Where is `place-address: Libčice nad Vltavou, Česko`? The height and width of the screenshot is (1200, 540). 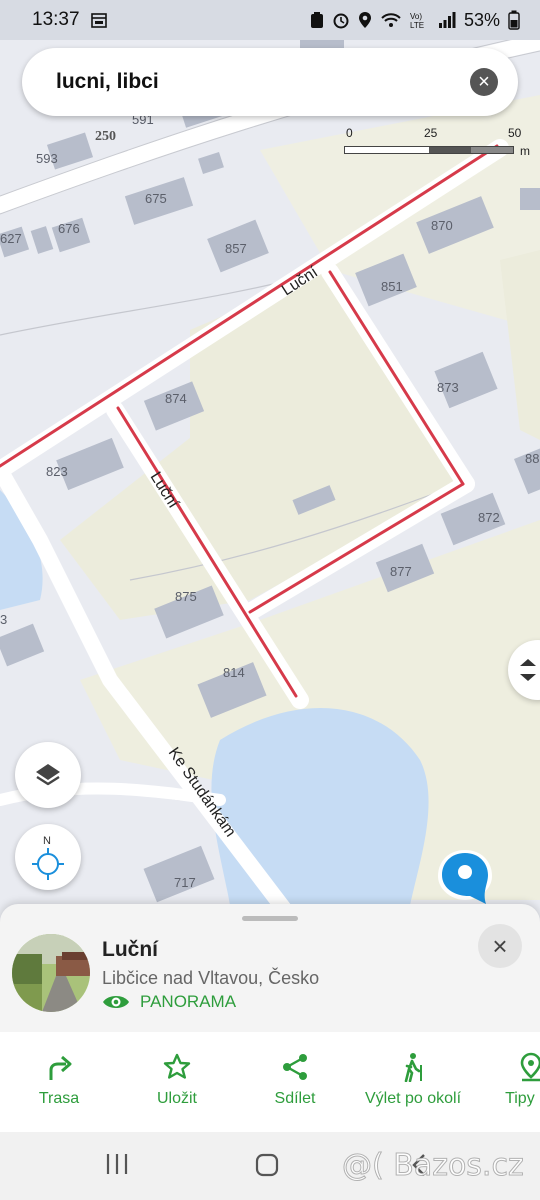 place-address: Libčice nad Vltavou, Česko is located at coordinates (211, 978).